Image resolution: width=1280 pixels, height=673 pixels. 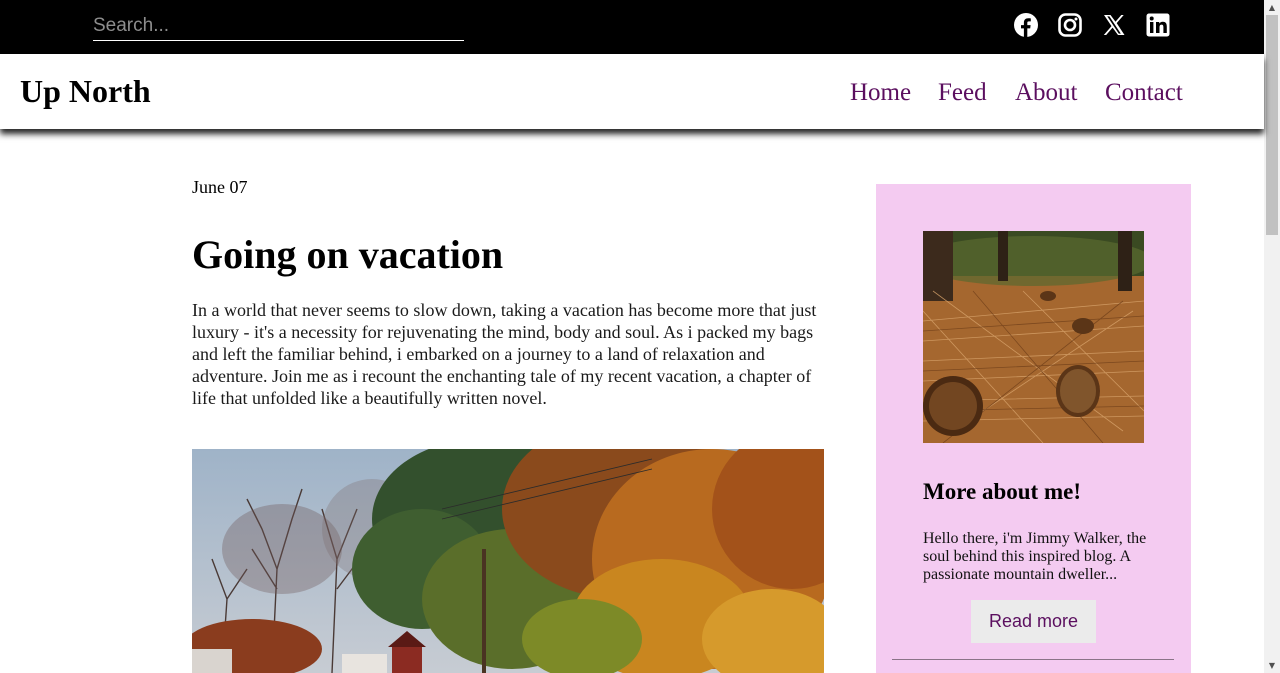 What do you see at coordinates (85, 91) in the screenshot?
I see `site-logo: Up North` at bounding box center [85, 91].